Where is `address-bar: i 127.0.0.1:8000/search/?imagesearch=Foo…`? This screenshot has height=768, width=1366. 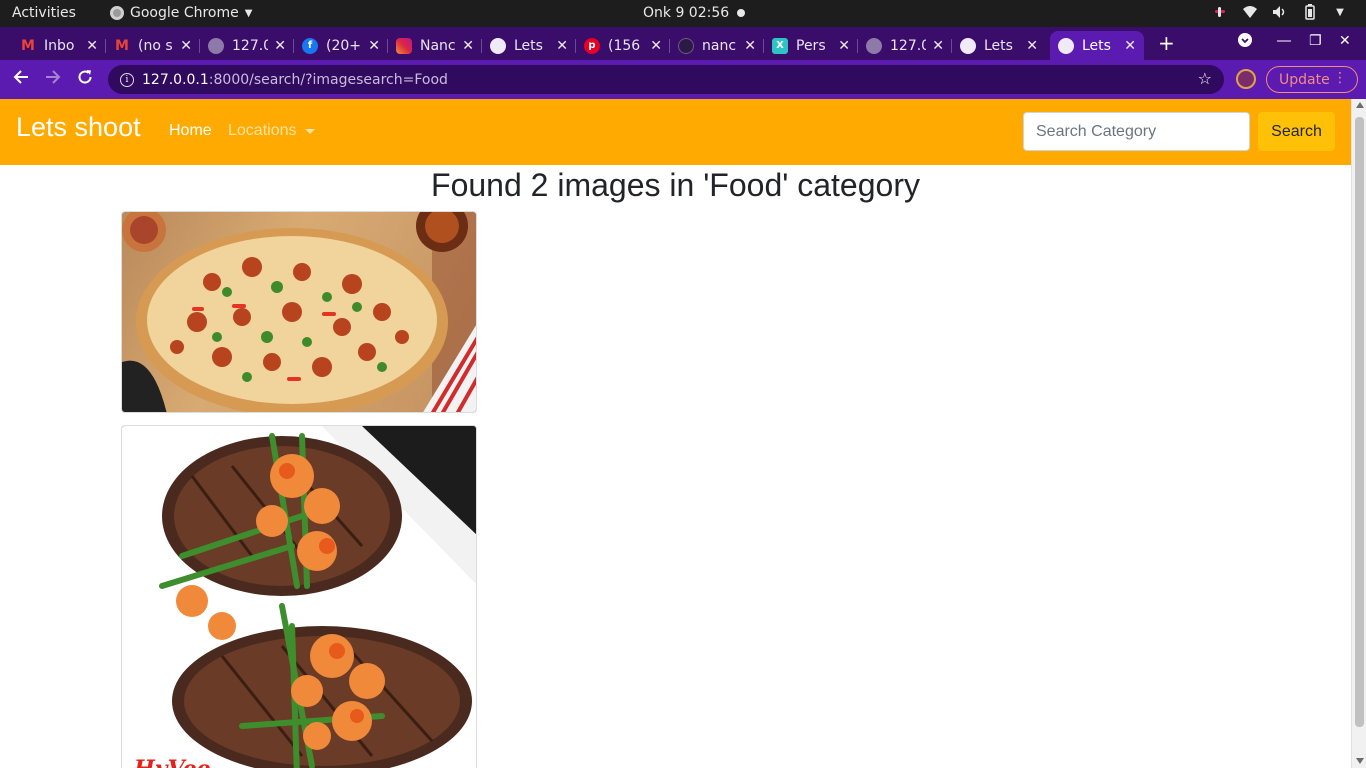
address-bar: i 127.0.0.1:8000/search/?imagesearch=Foo… is located at coordinates (666, 79).